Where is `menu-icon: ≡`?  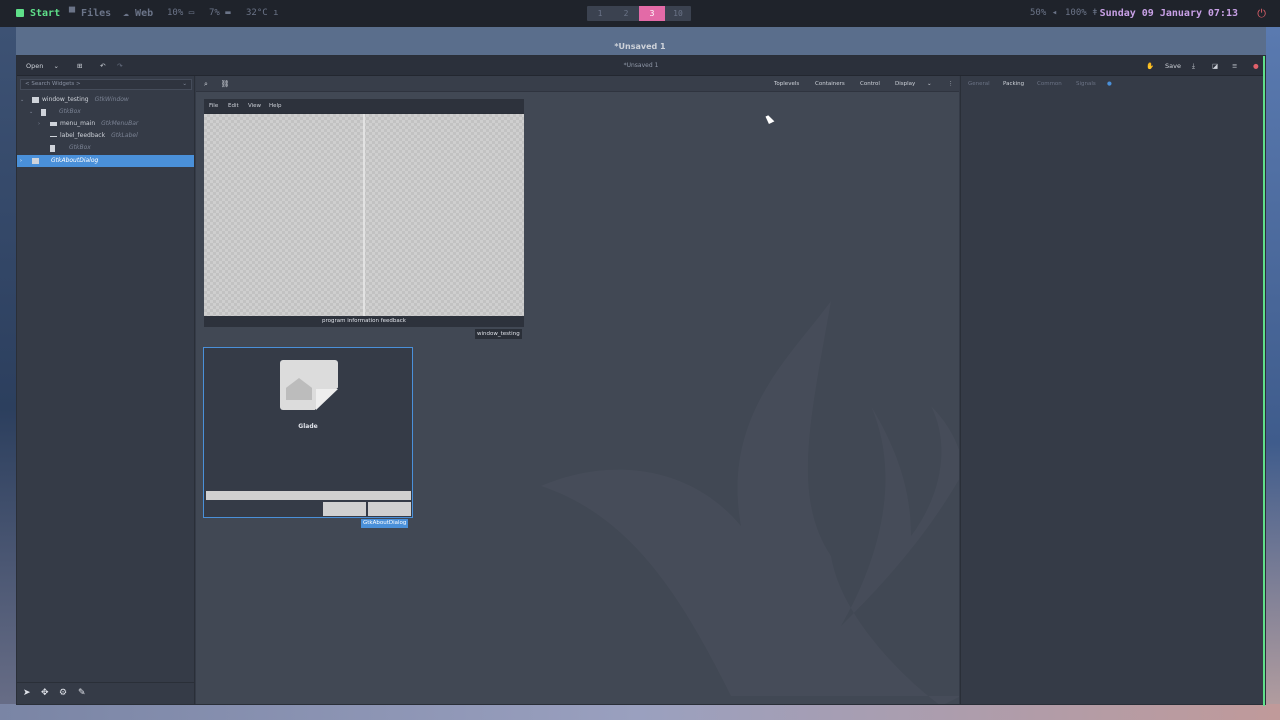 menu-icon: ≡ is located at coordinates (1234, 66).